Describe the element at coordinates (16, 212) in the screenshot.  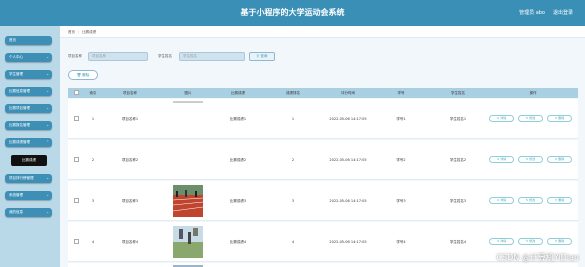
I see `sidebar-item-label: 我的信息` at that location.